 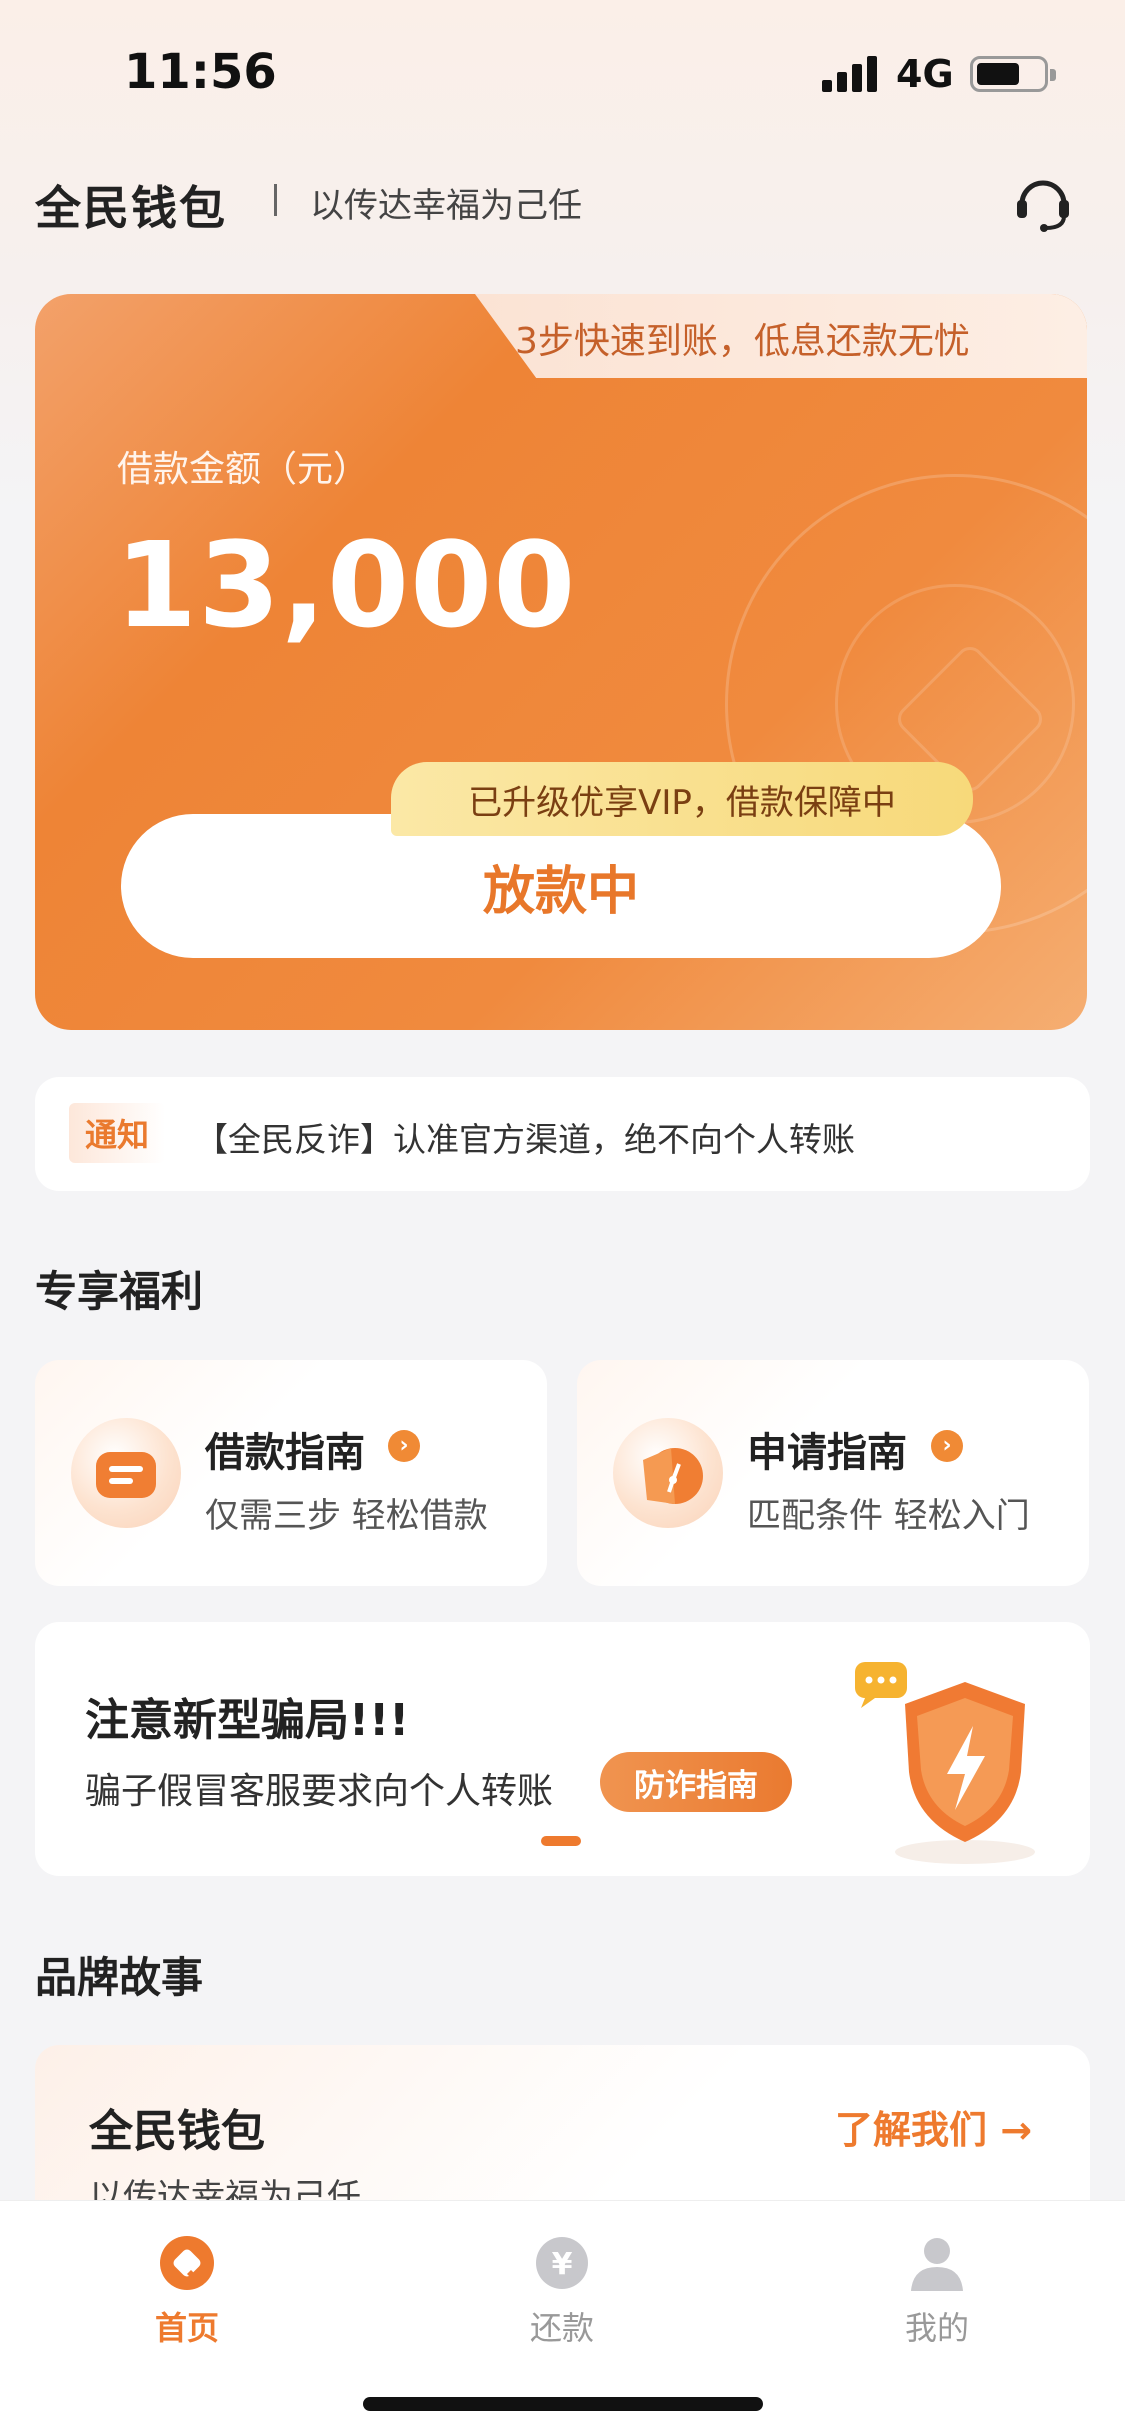 What do you see at coordinates (937, 2263) in the screenshot?
I see `user-icon` at bounding box center [937, 2263].